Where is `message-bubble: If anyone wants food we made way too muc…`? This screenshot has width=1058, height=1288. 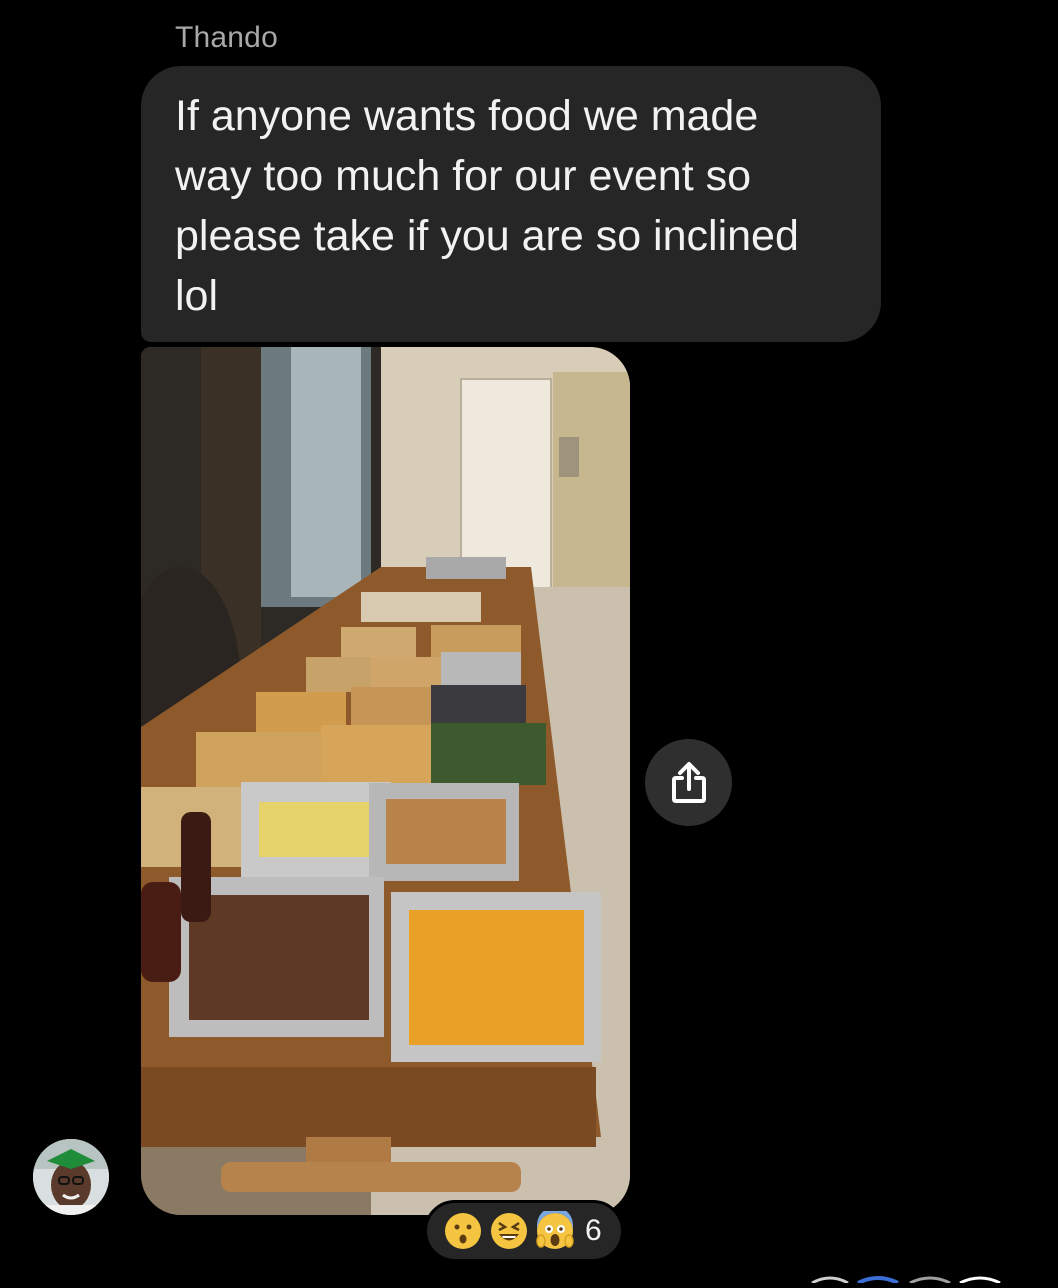
message-bubble: If anyone wants food we made way too muc… is located at coordinates (511, 204).